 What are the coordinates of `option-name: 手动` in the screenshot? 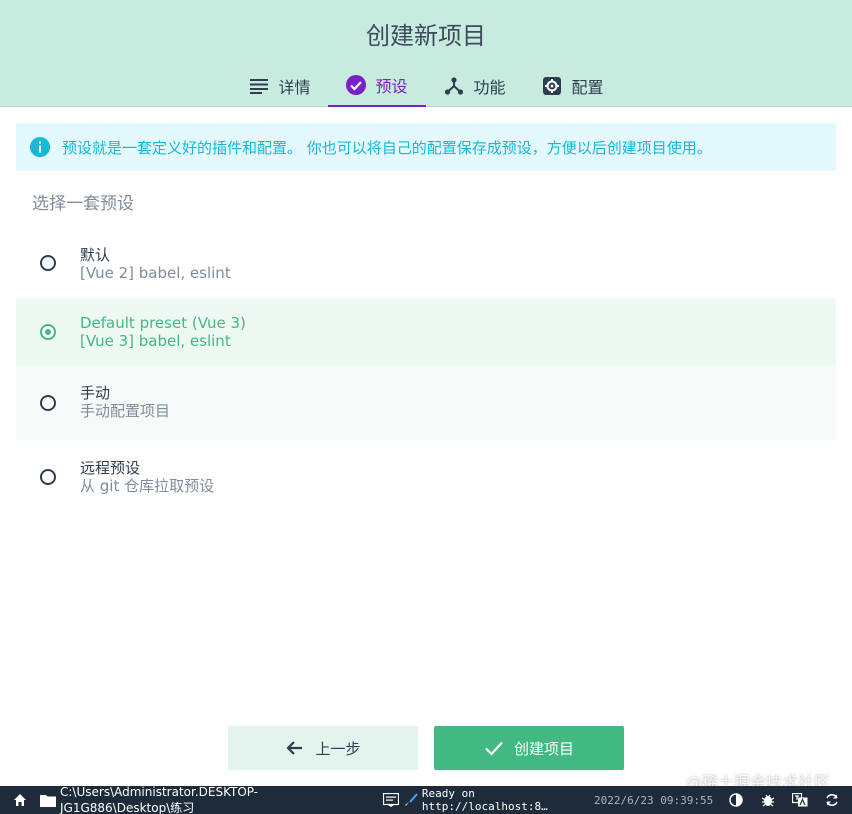 It's located at (95, 393).